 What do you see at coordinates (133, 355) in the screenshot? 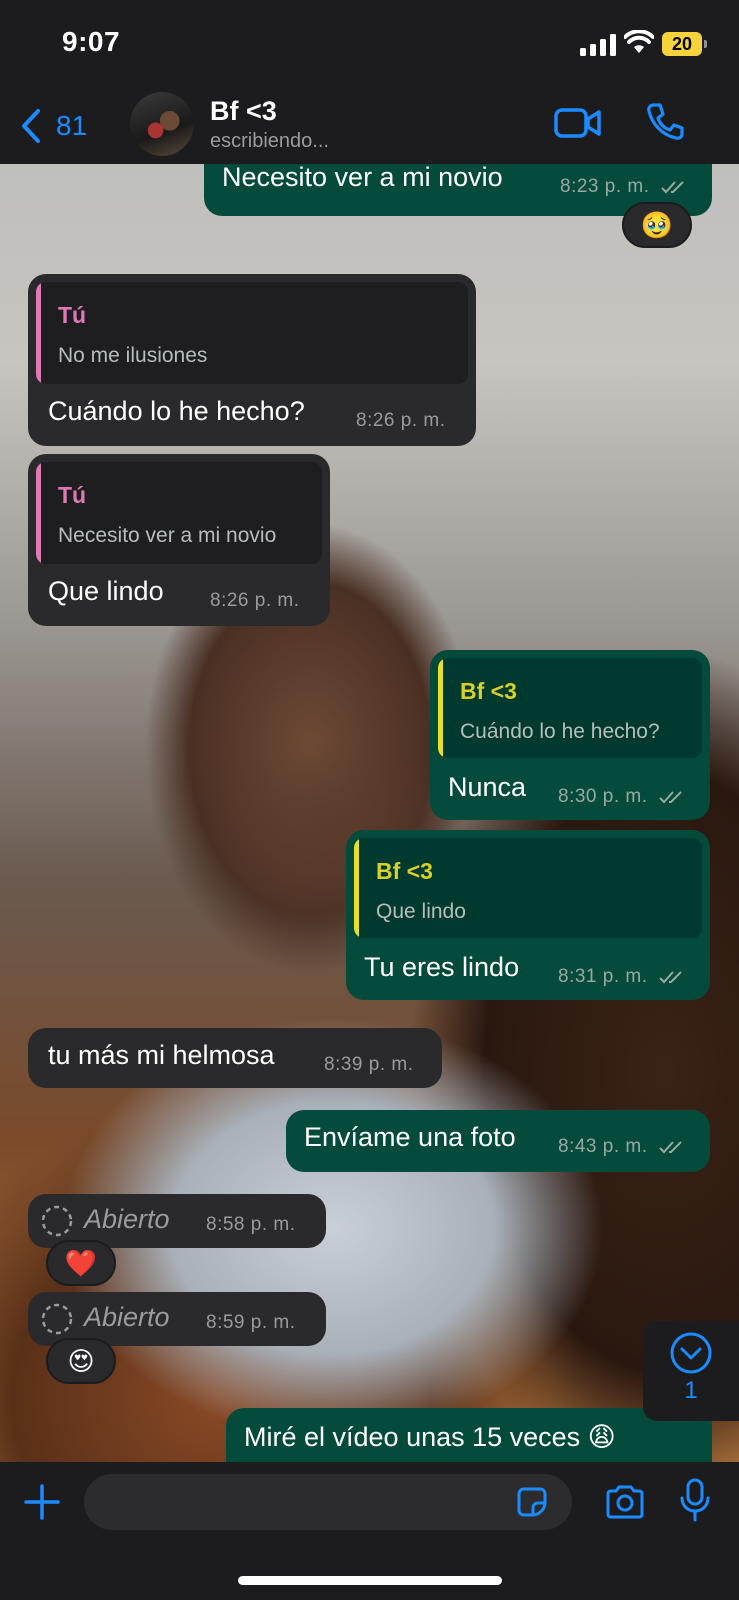
I see `quoted-text: No me ilusiones` at bounding box center [133, 355].